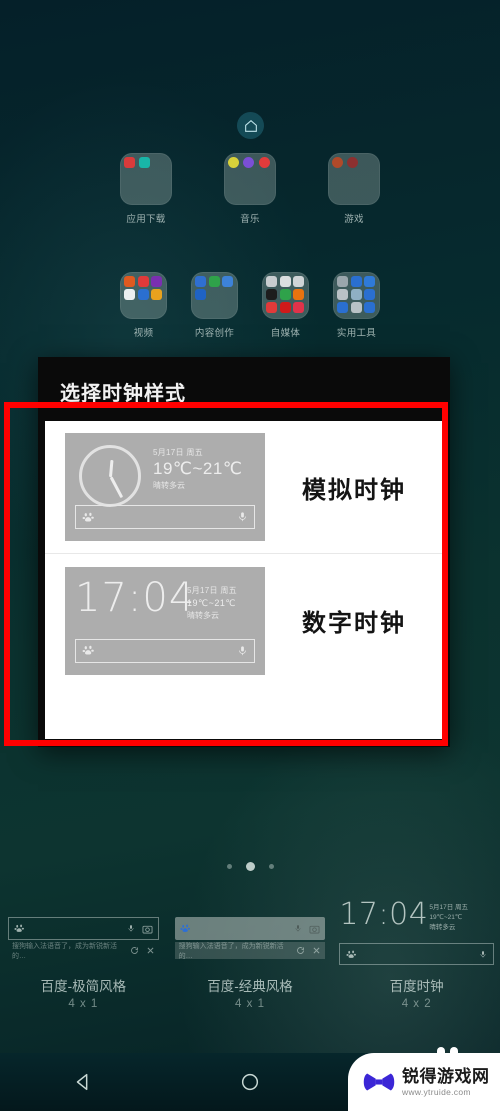  What do you see at coordinates (416, 986) in the screenshot?
I see `widget-name: 百度时钟` at bounding box center [416, 986].